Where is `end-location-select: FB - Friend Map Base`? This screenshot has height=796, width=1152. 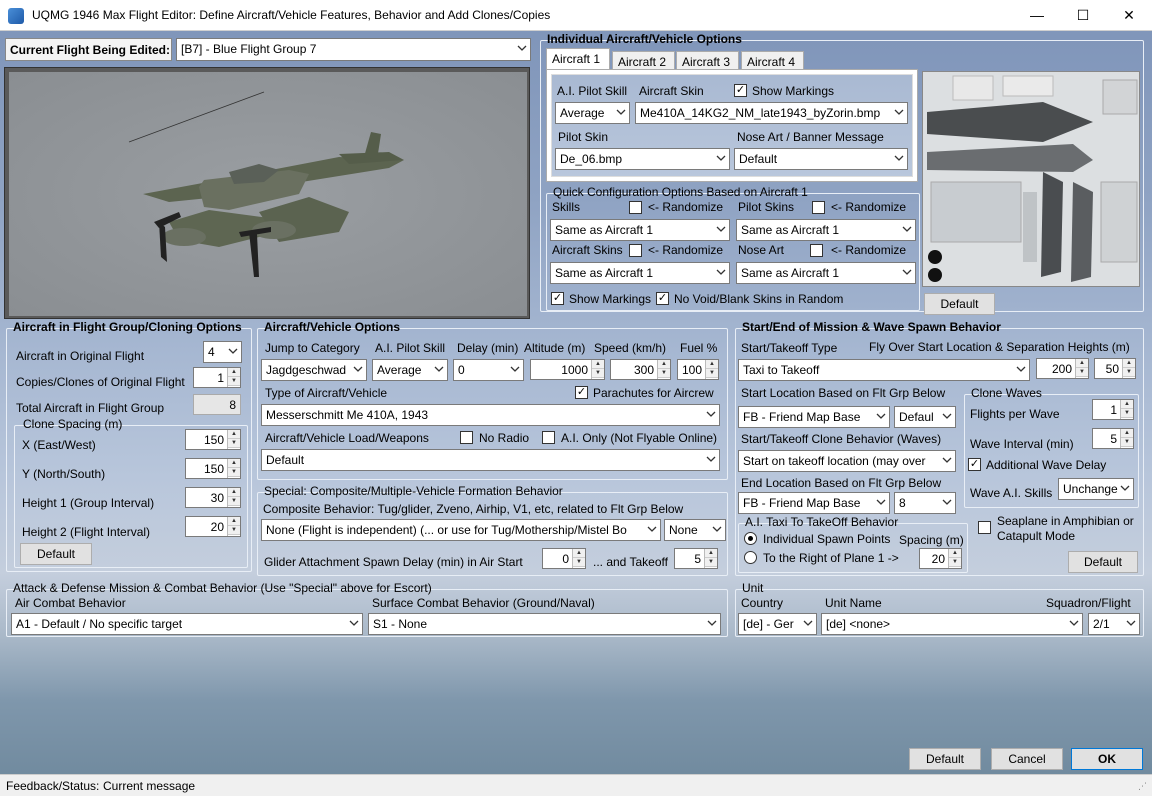
end-location-select: FB - Friend Map Base is located at coordinates (814, 503).